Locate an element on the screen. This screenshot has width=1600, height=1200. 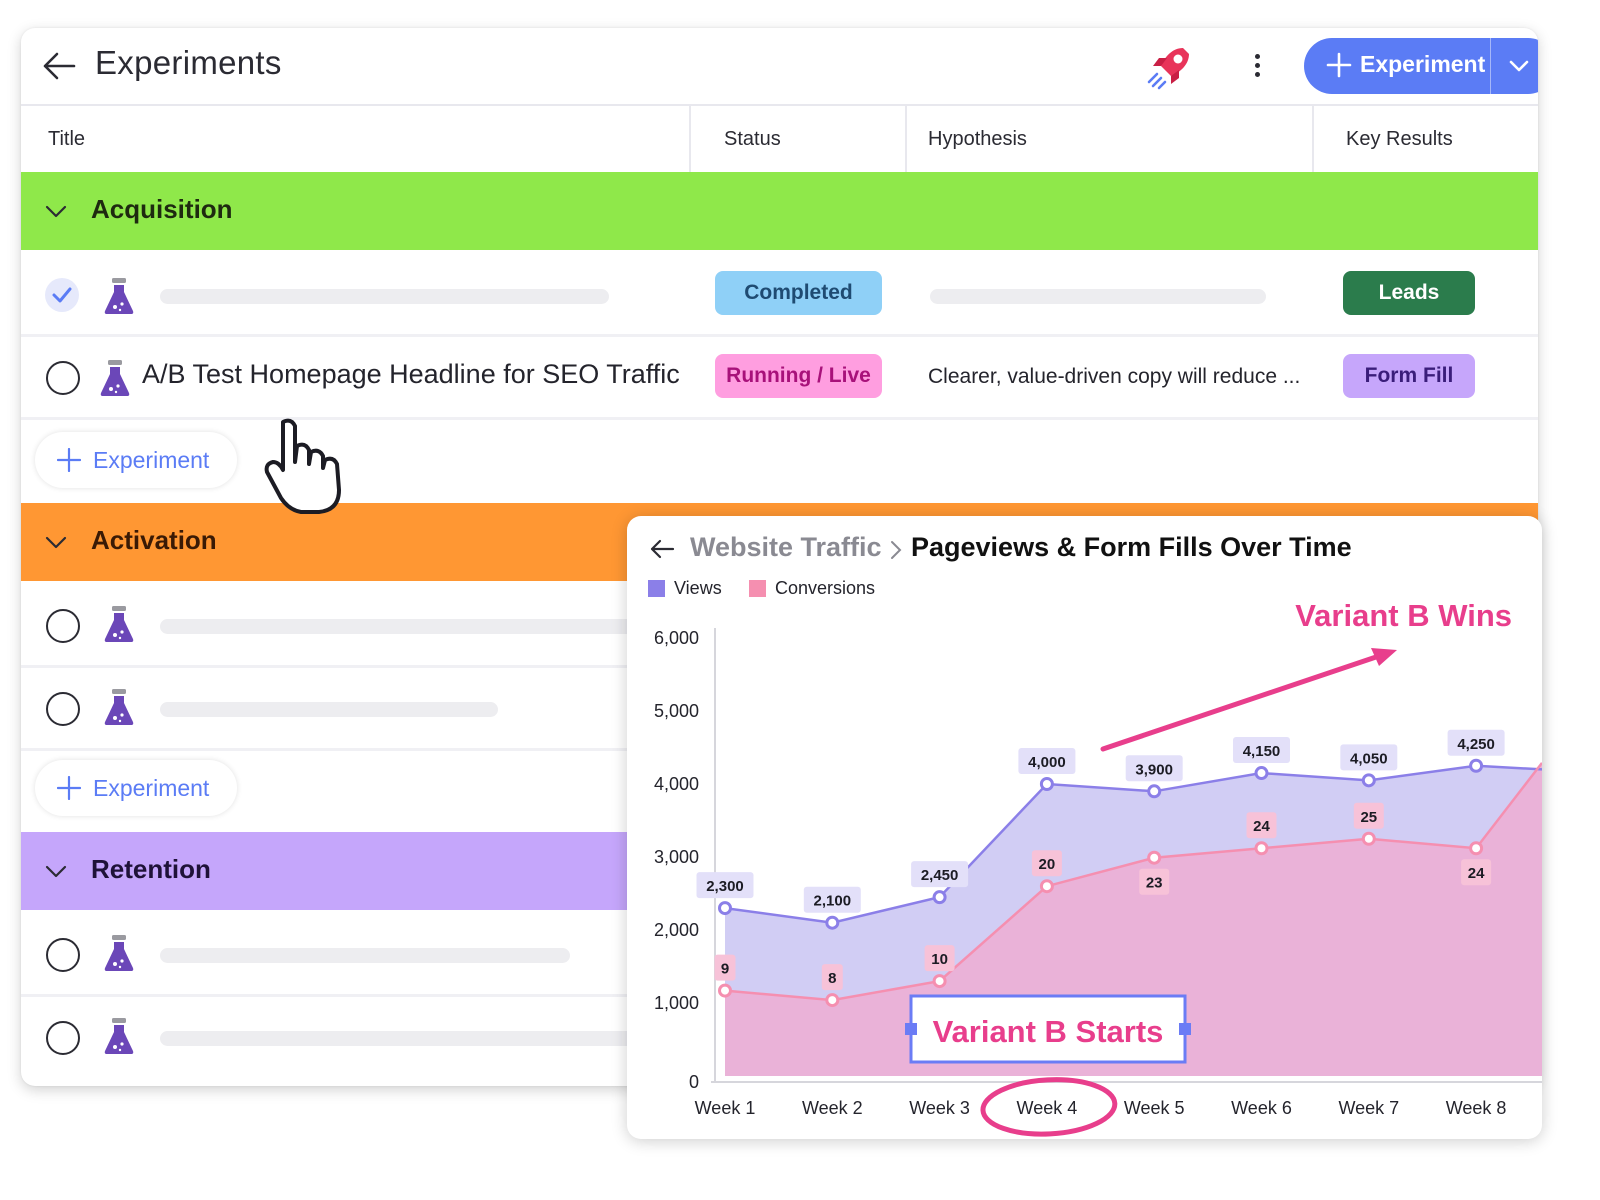
annotation-variant-b-wins: Variant B Wins is located at coordinates (1403, 615).